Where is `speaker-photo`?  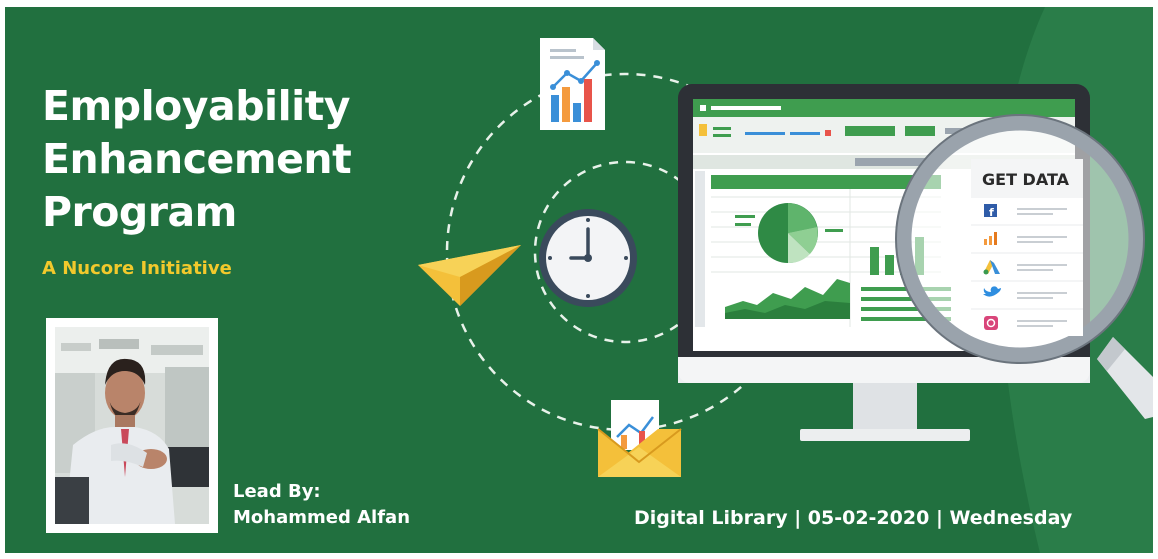
speaker-photo is located at coordinates (132, 425).